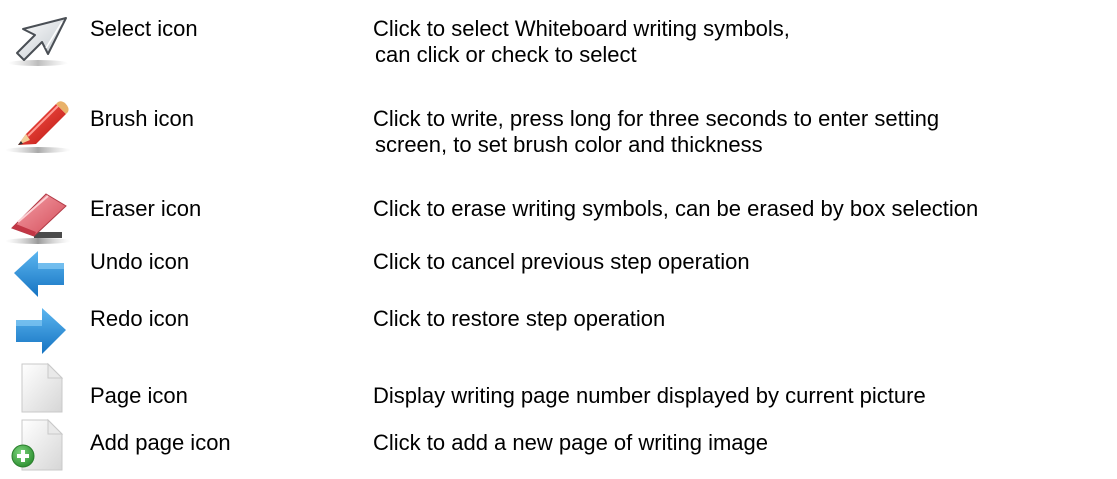 The width and height of the screenshot is (1117, 479). What do you see at coordinates (39, 444) in the screenshot?
I see `add-page-icon` at bounding box center [39, 444].